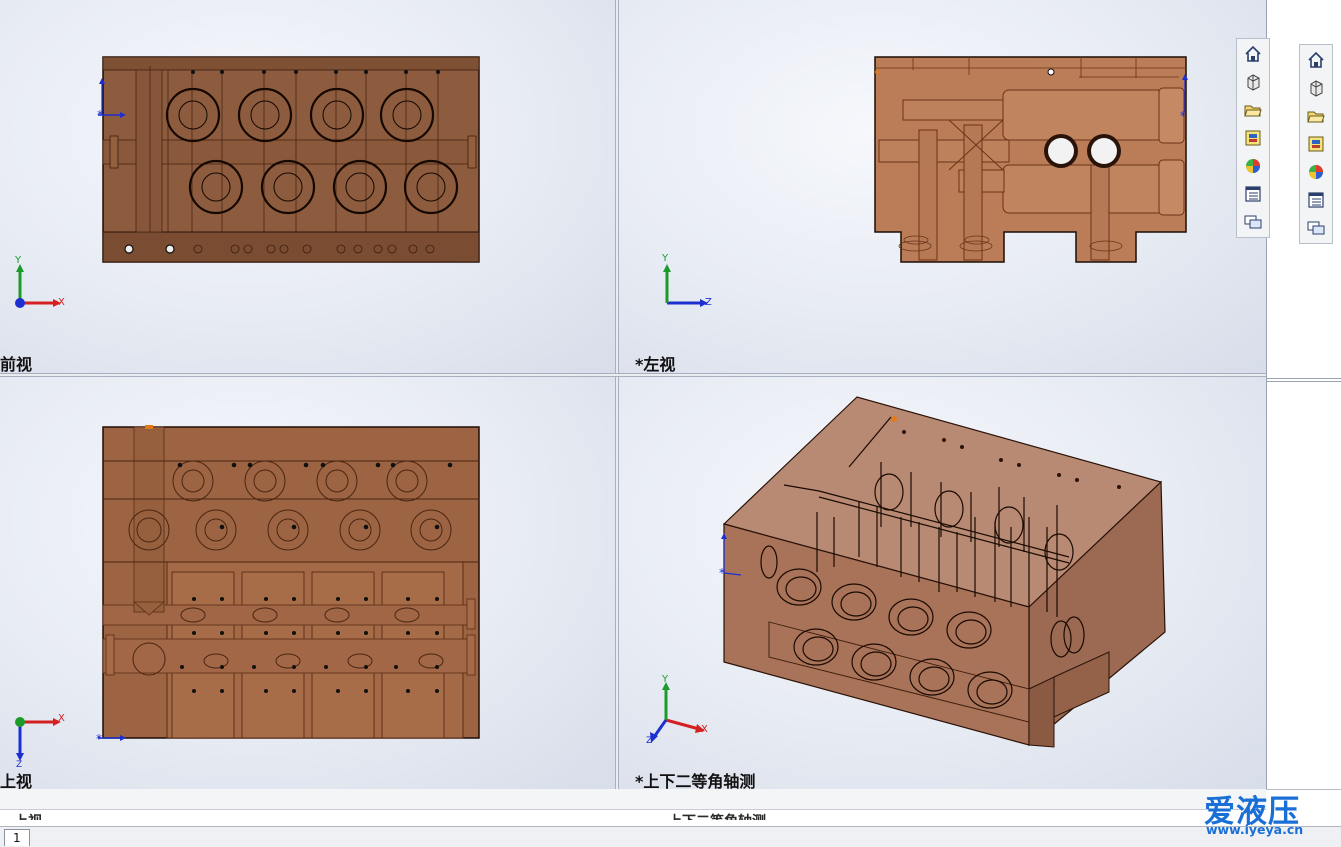 The width and height of the screenshot is (1341, 847). Describe the element at coordinates (28, 814) in the screenshot. I see `ghost-label-top: 上视` at that location.